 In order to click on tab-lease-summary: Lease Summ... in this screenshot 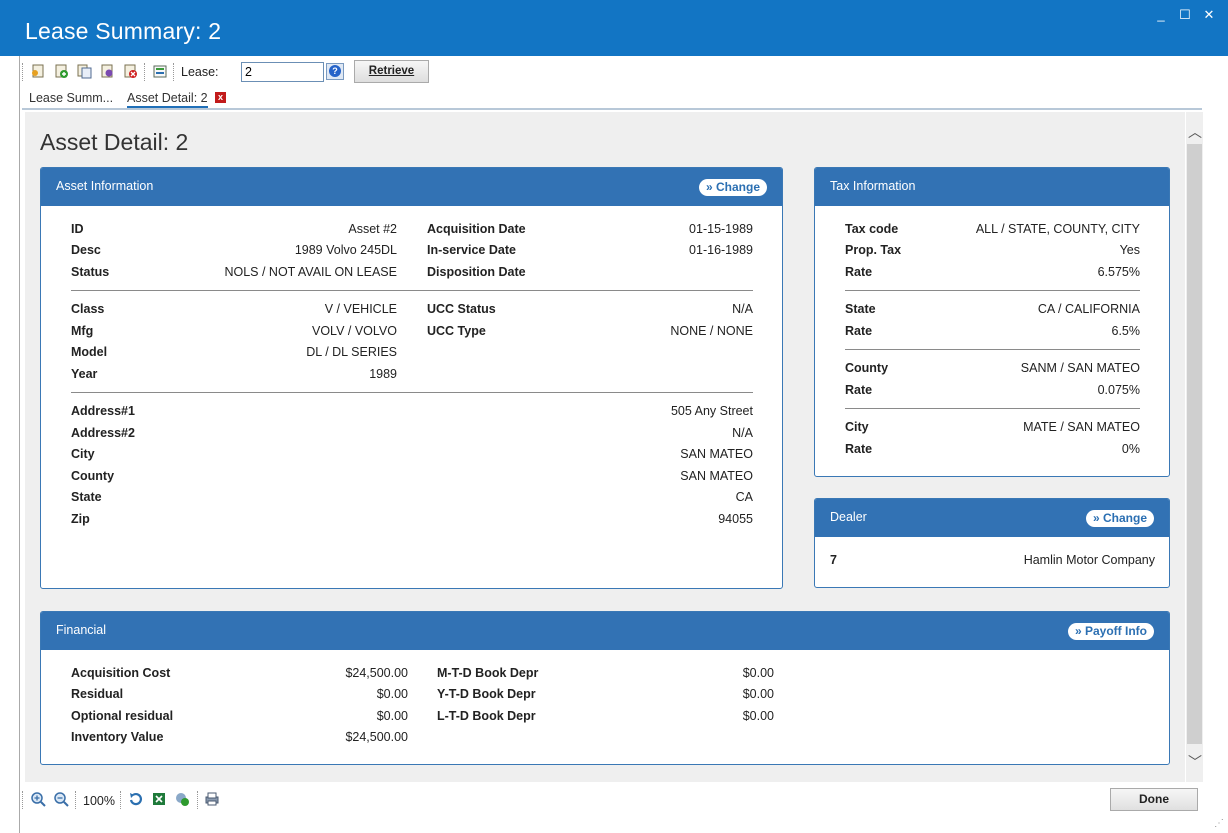, I will do `click(71, 98)`.